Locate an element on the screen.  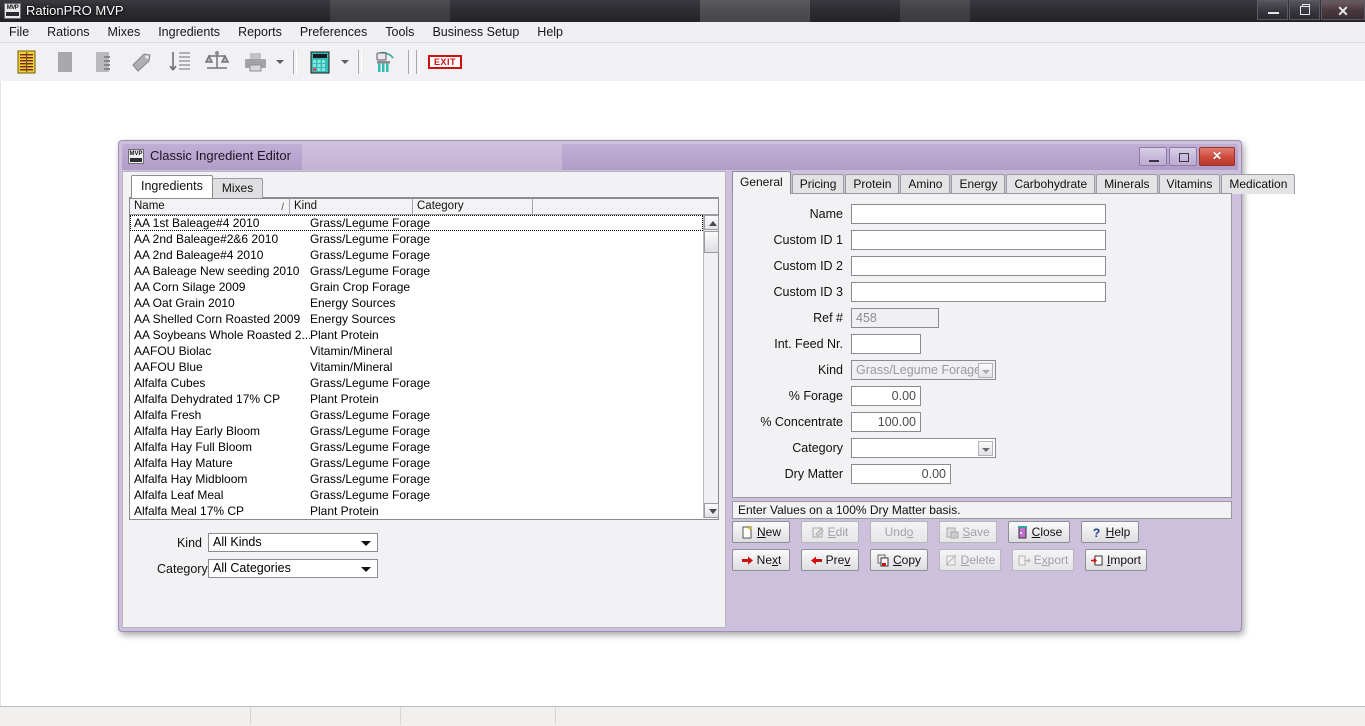
menu-help: Help is located at coordinates (550, 32).